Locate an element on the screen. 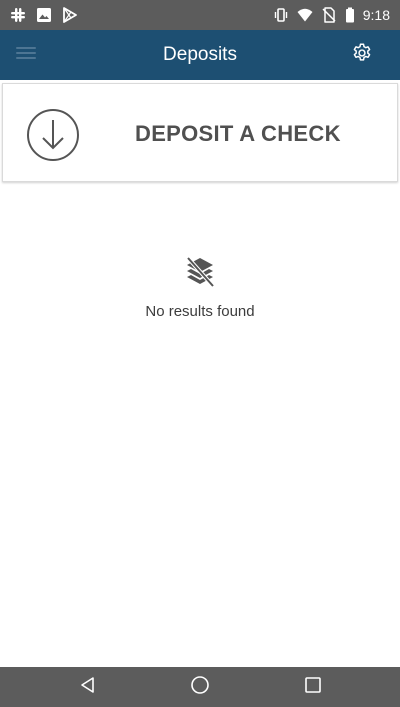 The image size is (400, 707). back-button is located at coordinates (88, 687).